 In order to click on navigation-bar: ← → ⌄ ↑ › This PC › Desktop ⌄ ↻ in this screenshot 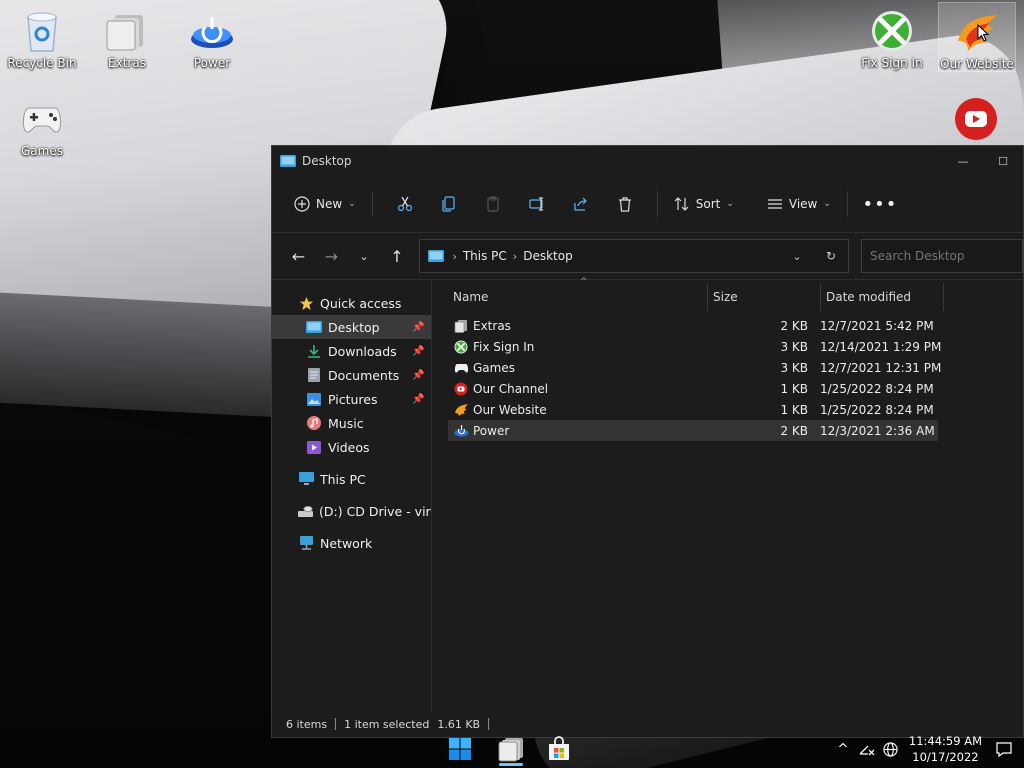, I will do `click(647, 256)`.